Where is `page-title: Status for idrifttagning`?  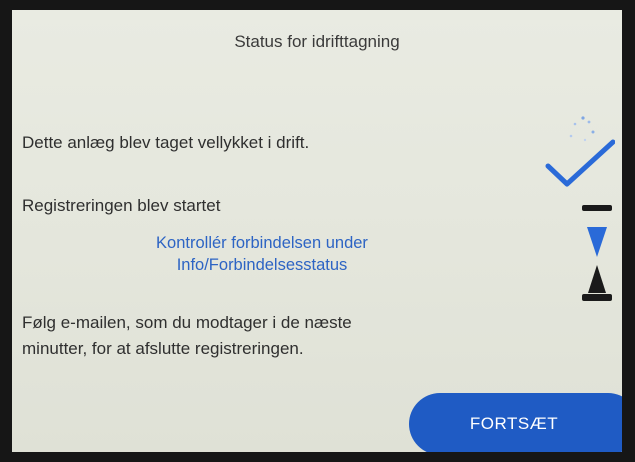
page-title: Status for idrifttagning is located at coordinates (317, 41).